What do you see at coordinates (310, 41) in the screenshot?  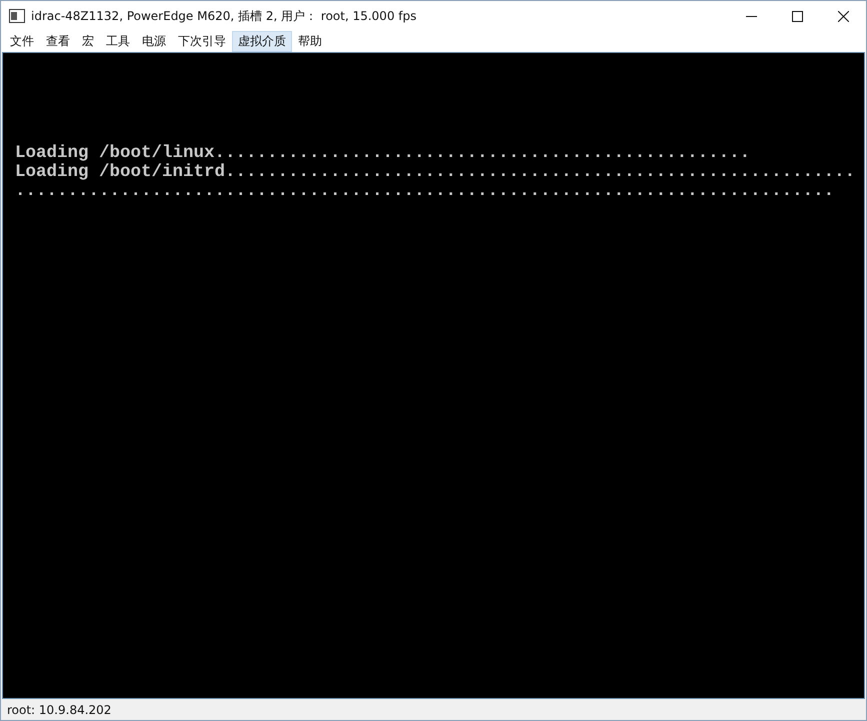 I see `menu-item: 帮助` at bounding box center [310, 41].